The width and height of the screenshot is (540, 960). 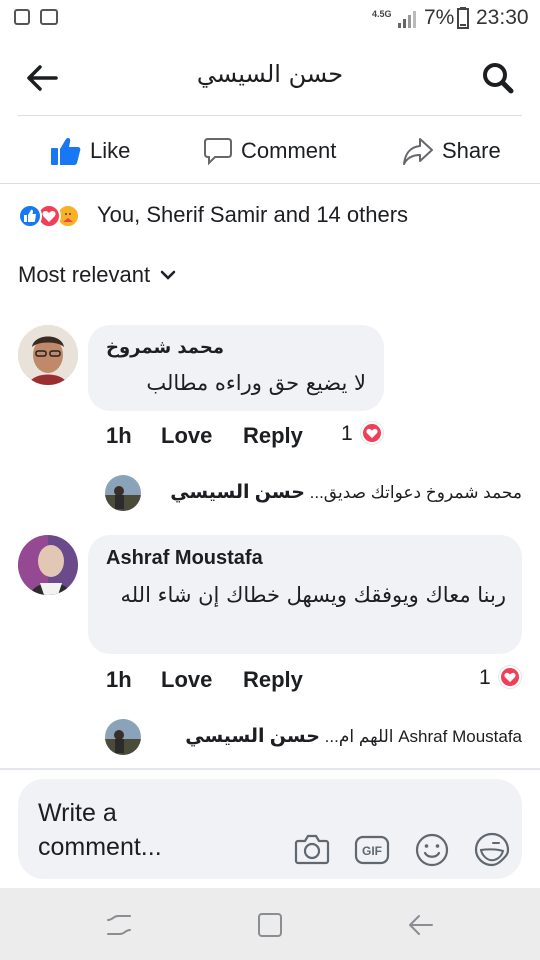 What do you see at coordinates (439, 17) in the screenshot?
I see `battery-percent: 7%` at bounding box center [439, 17].